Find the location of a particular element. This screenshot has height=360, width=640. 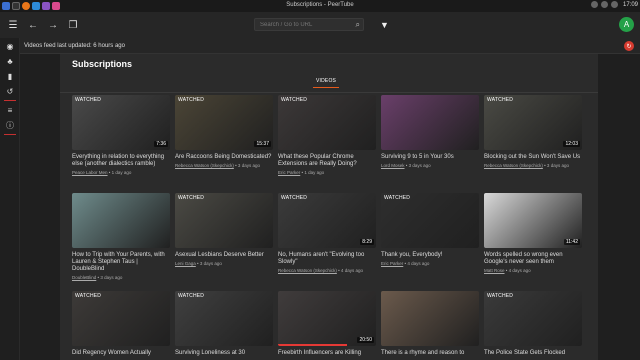

channel-link: Matt Rose is located at coordinates (494, 270).